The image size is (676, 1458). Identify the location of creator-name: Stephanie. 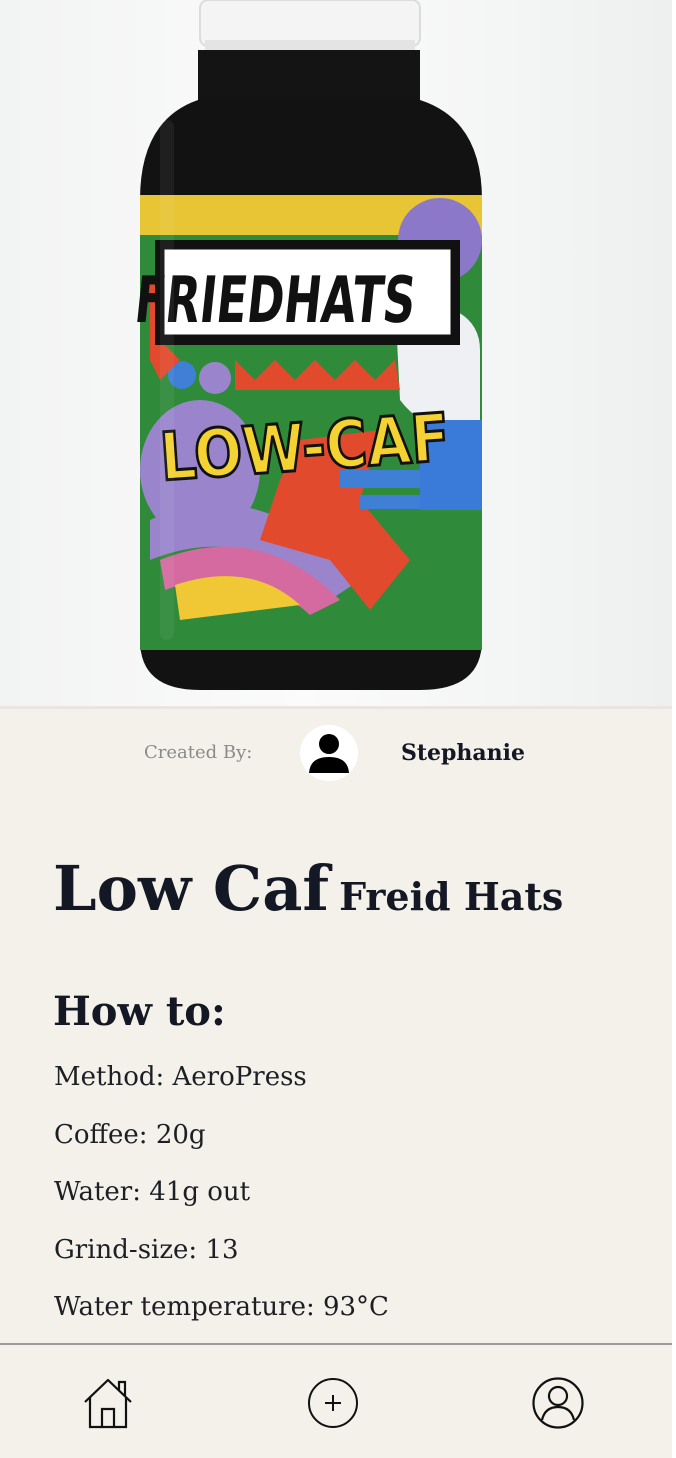
(463, 753).